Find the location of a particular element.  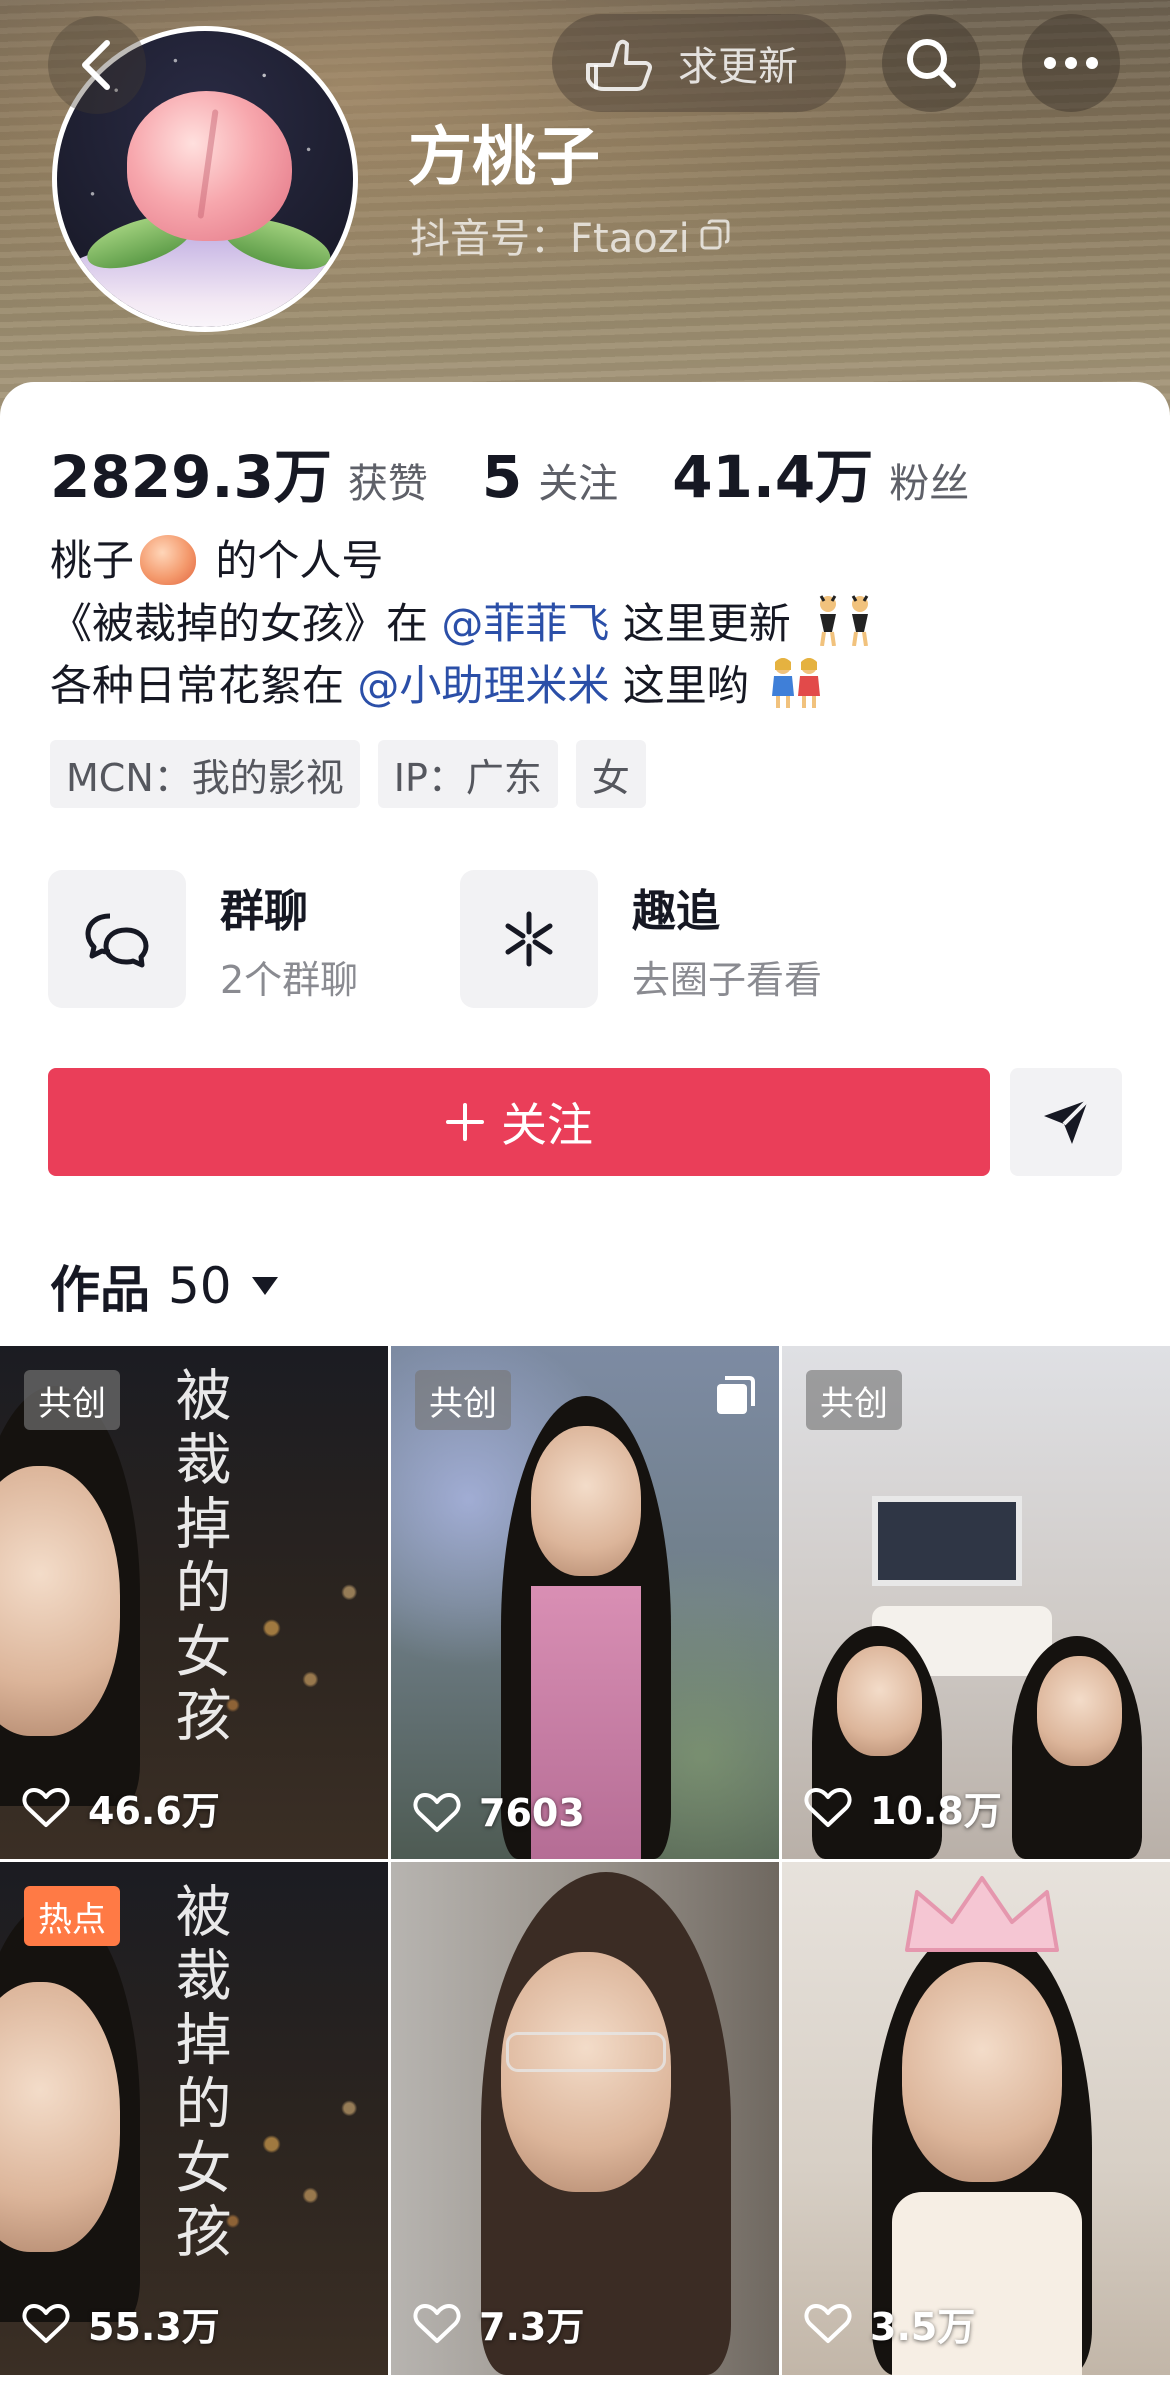

video-tile: 共创 10.8万 is located at coordinates (976, 1602).